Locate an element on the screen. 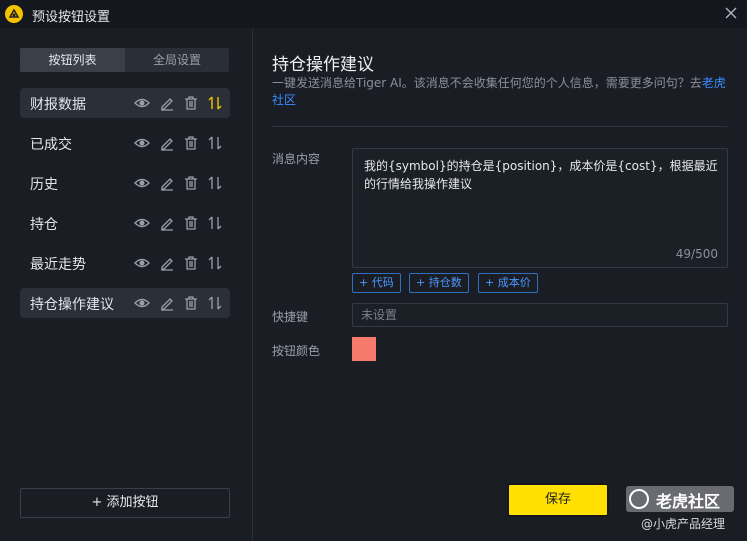 Image resolution: width=747 pixels, height=541 pixels. save-button: 保存 is located at coordinates (558, 500).